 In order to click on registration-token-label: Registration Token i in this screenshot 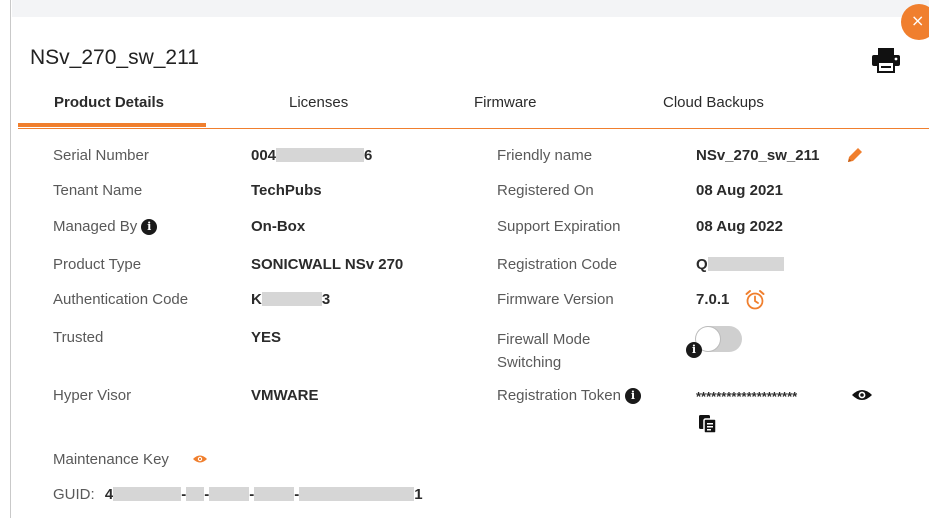, I will do `click(569, 395)`.